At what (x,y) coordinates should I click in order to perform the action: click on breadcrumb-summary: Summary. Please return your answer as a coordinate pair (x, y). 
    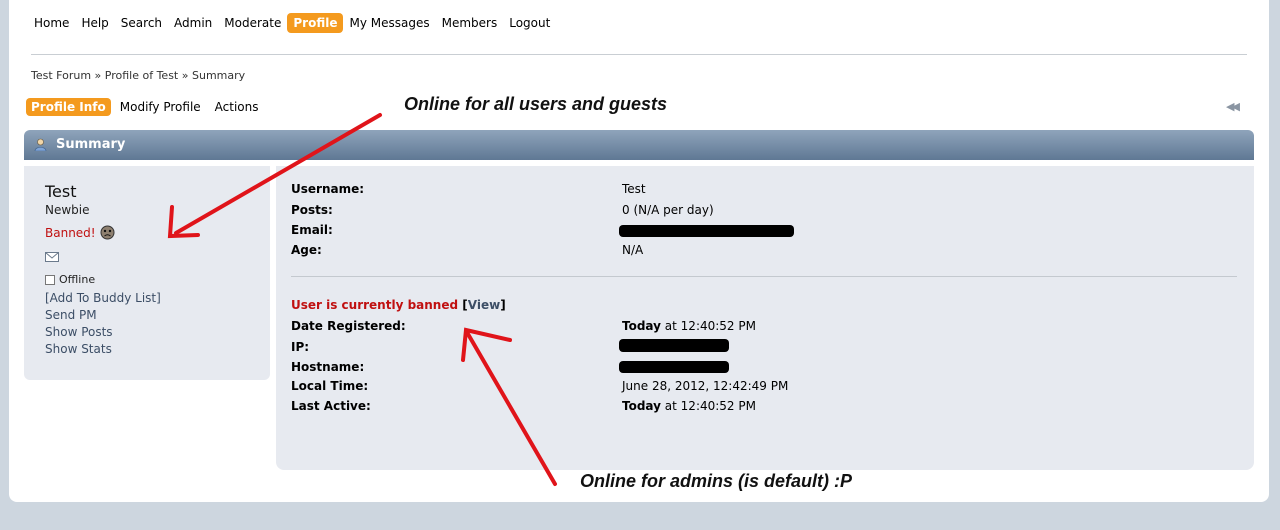
    Looking at the image, I should click on (218, 75).